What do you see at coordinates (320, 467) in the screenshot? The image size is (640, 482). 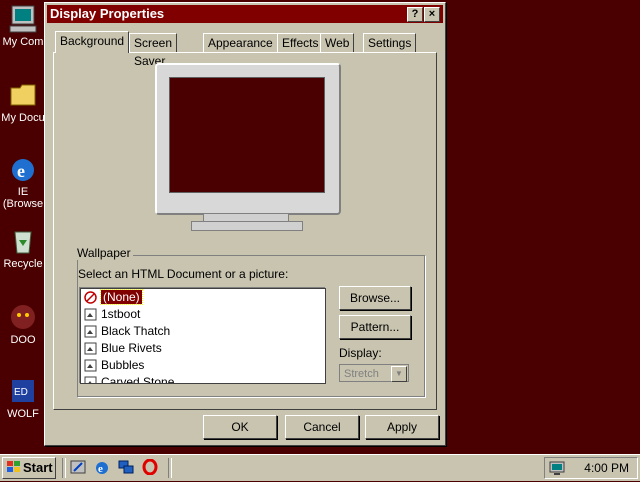 I see `taskbar: Start e 4:00 PM` at bounding box center [320, 467].